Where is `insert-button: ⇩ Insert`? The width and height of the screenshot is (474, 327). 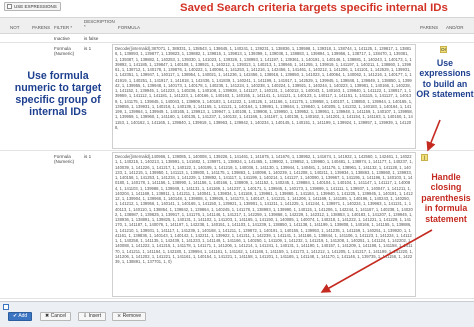
insert-button: ⇩ Insert is located at coordinates (92, 316).